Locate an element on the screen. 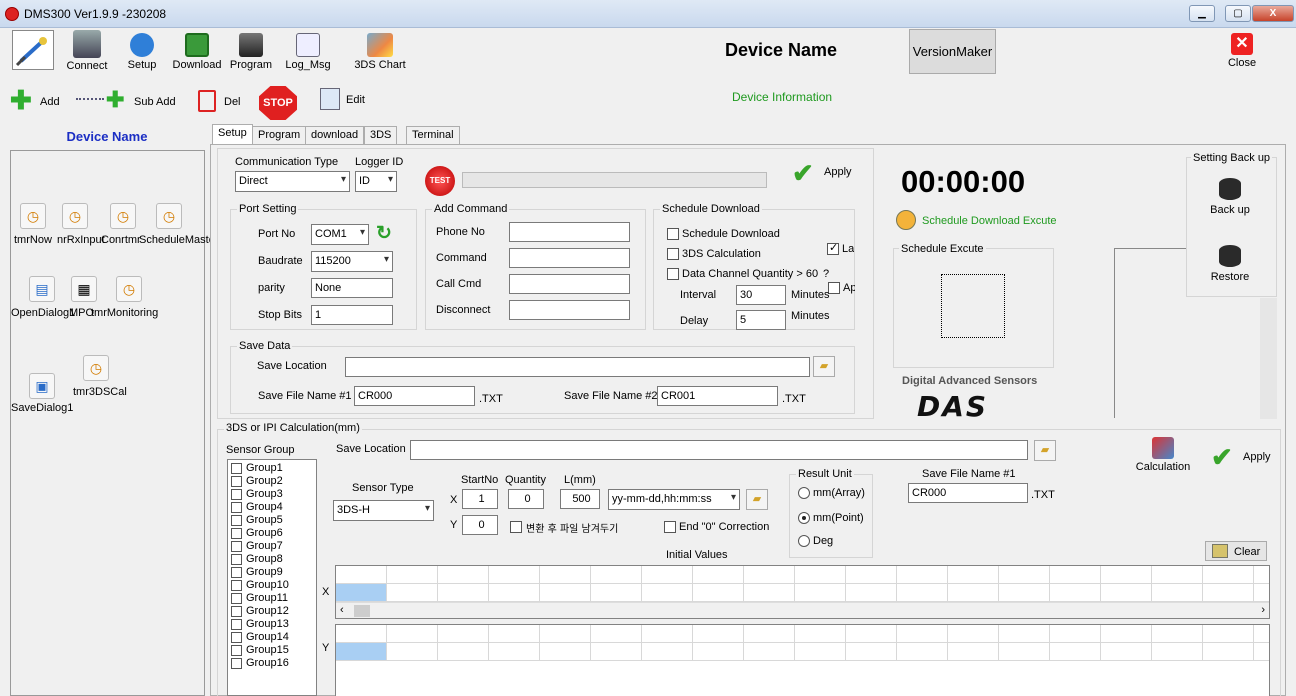 The width and height of the screenshot is (1296, 696). stop-bits-field is located at coordinates (352, 315).